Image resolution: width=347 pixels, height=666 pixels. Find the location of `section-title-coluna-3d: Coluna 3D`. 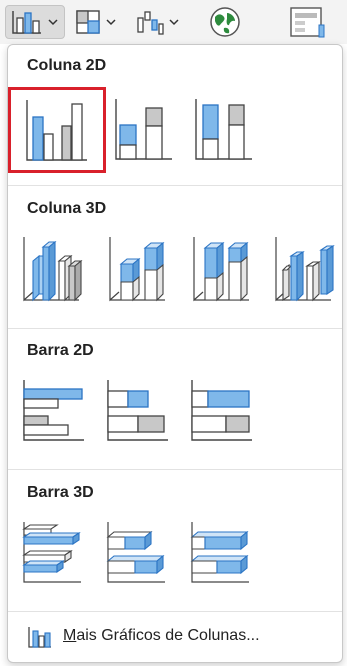

section-title-coluna-3d: Coluna 3D is located at coordinates (67, 208).